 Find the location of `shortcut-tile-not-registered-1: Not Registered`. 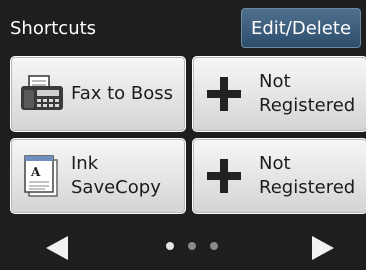

shortcut-tile-not-registered-1: Not Registered is located at coordinates (279, 94).